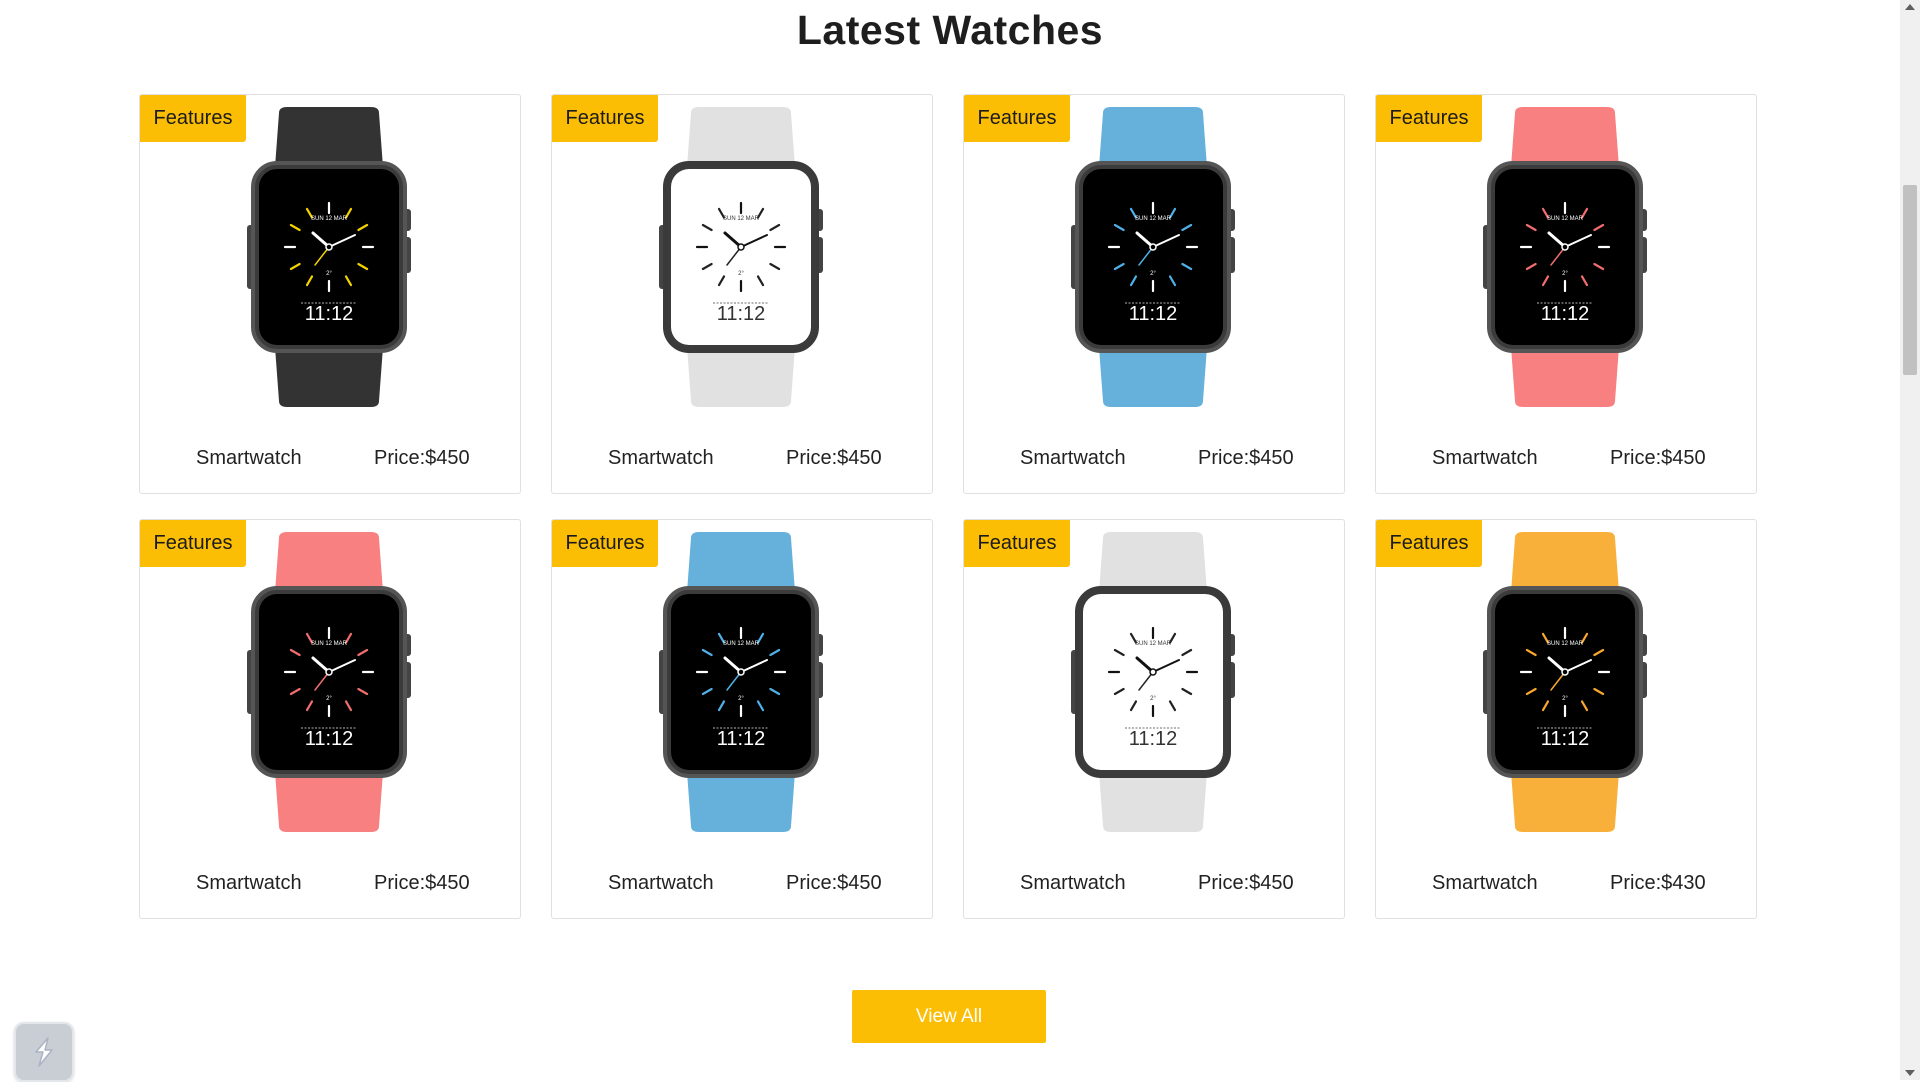 The height and width of the screenshot is (1082, 1920). What do you see at coordinates (1910, 540) in the screenshot?
I see `page-scrollbar` at bounding box center [1910, 540].